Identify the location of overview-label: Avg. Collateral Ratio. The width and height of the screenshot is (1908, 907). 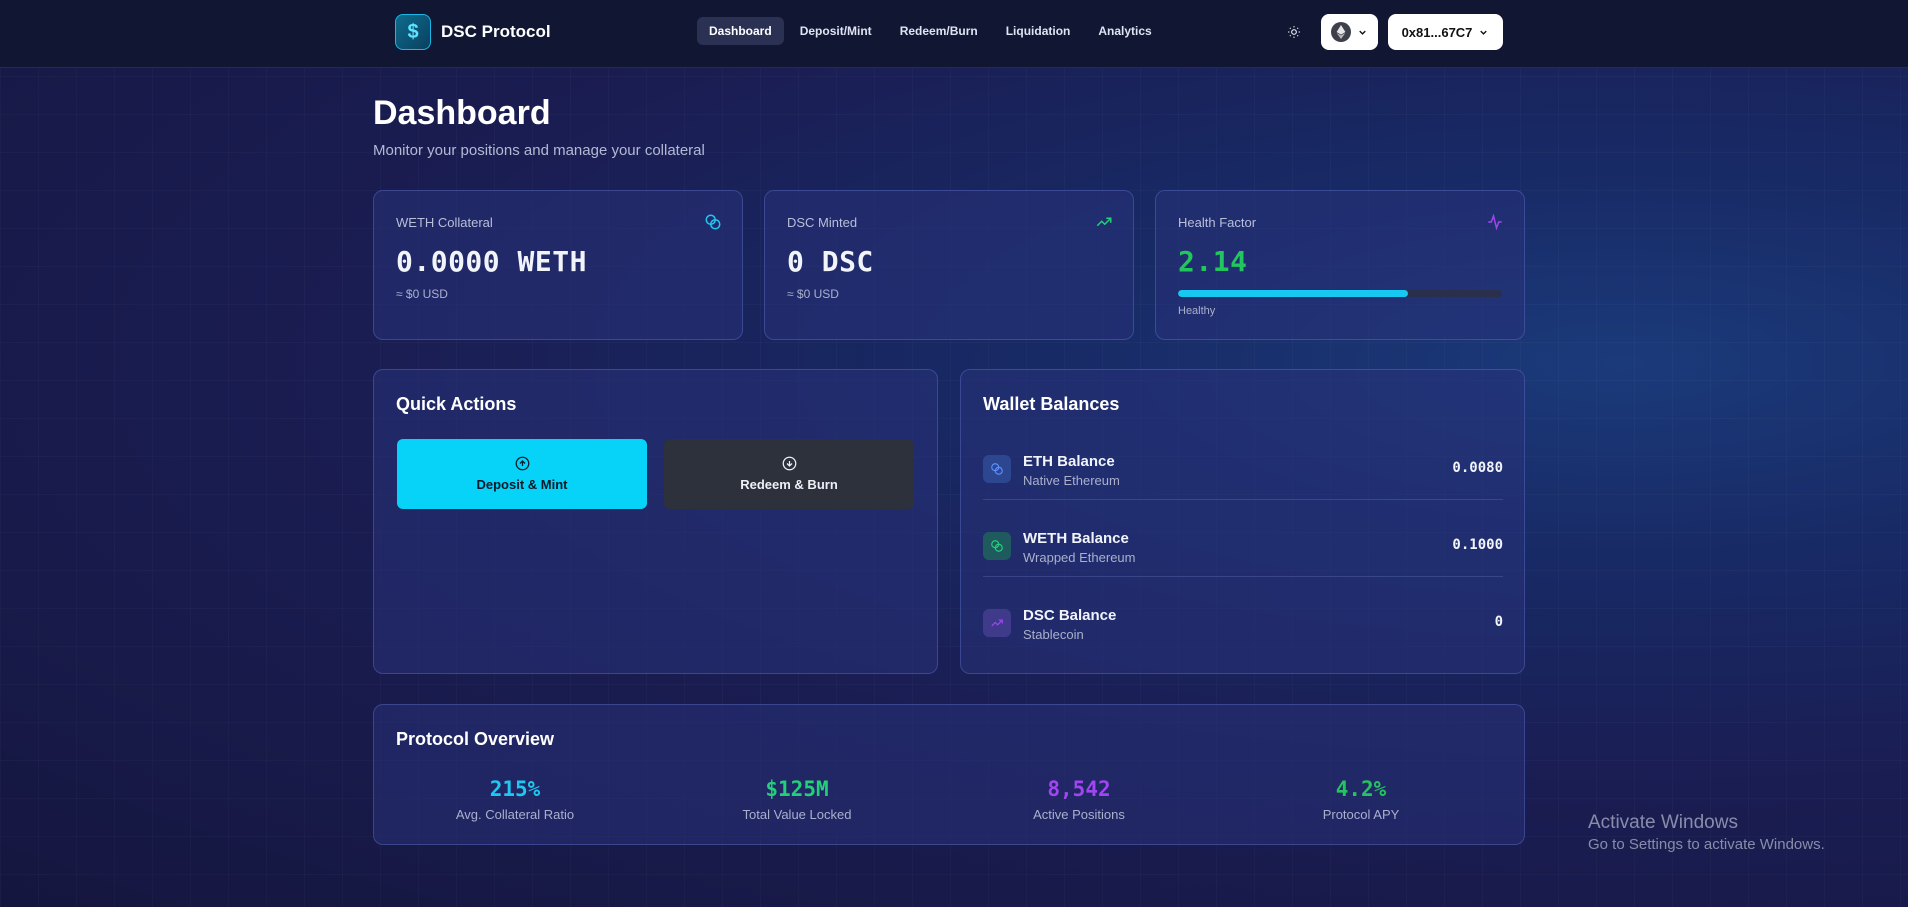
(515, 814).